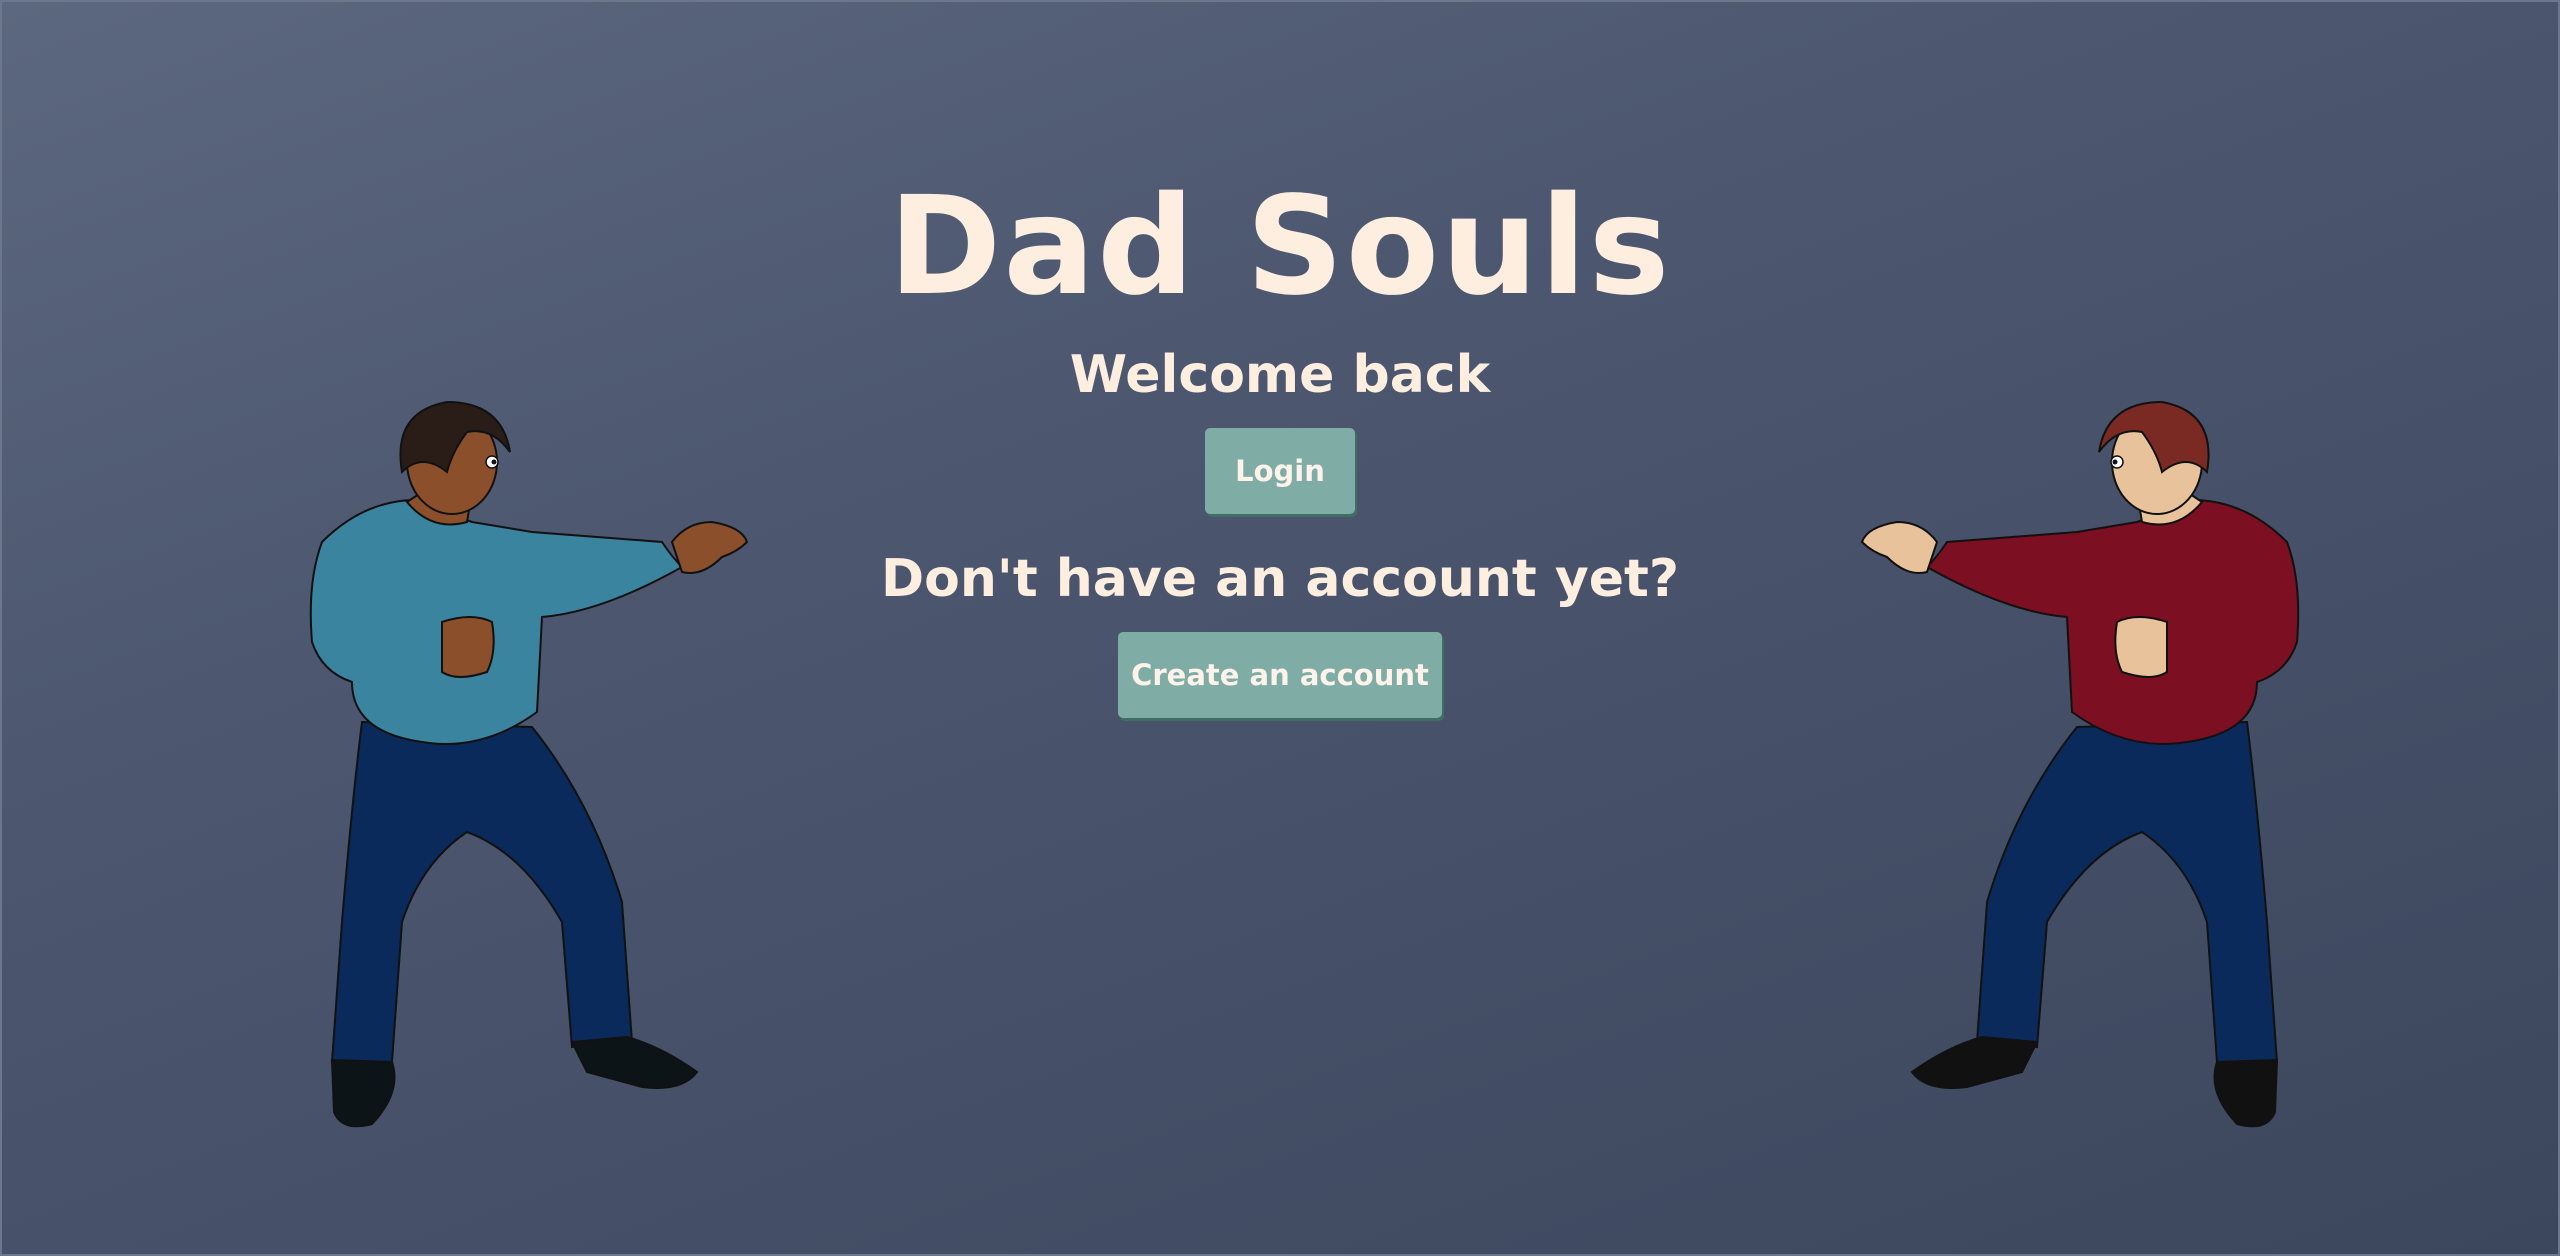 This screenshot has height=1256, width=2560. Describe the element at coordinates (1280, 247) in the screenshot. I see `app-title: Dad Souls` at that location.